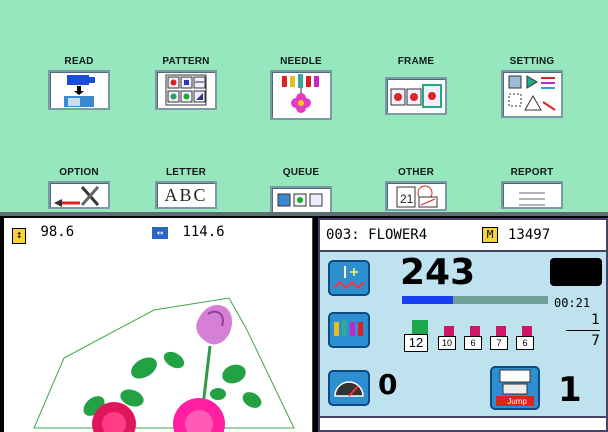  Describe the element at coordinates (416, 61) in the screenshot. I see `menu-frame-label: FRAME` at that location.